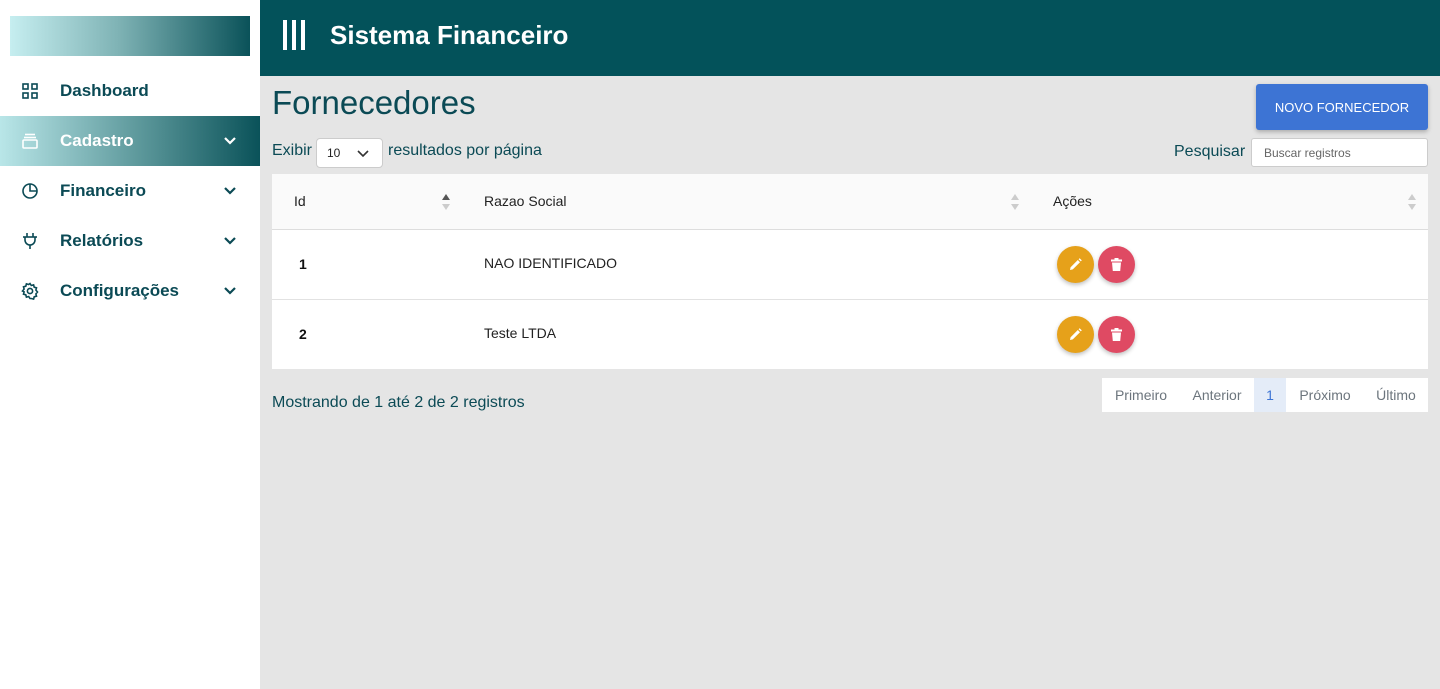 The height and width of the screenshot is (689, 1440). I want to click on cell-razao-social: NAO IDENTIFICADO, so click(551, 263).